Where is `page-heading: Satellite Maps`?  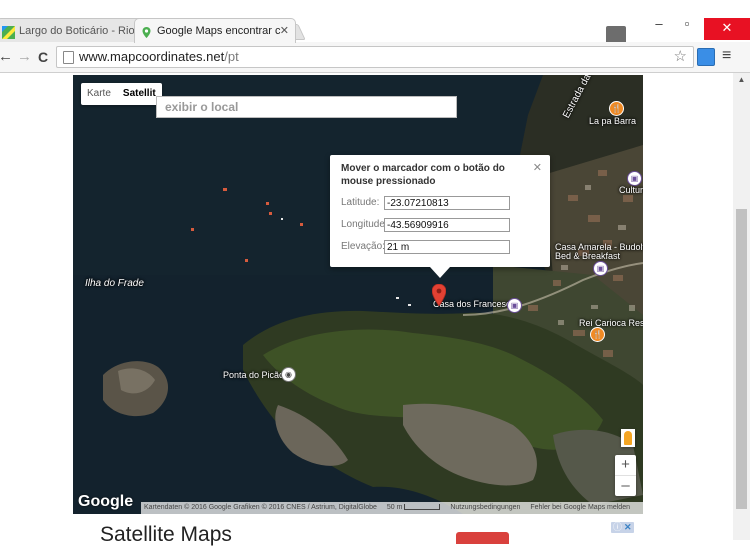
page-heading: Satellite Maps is located at coordinates (166, 534).